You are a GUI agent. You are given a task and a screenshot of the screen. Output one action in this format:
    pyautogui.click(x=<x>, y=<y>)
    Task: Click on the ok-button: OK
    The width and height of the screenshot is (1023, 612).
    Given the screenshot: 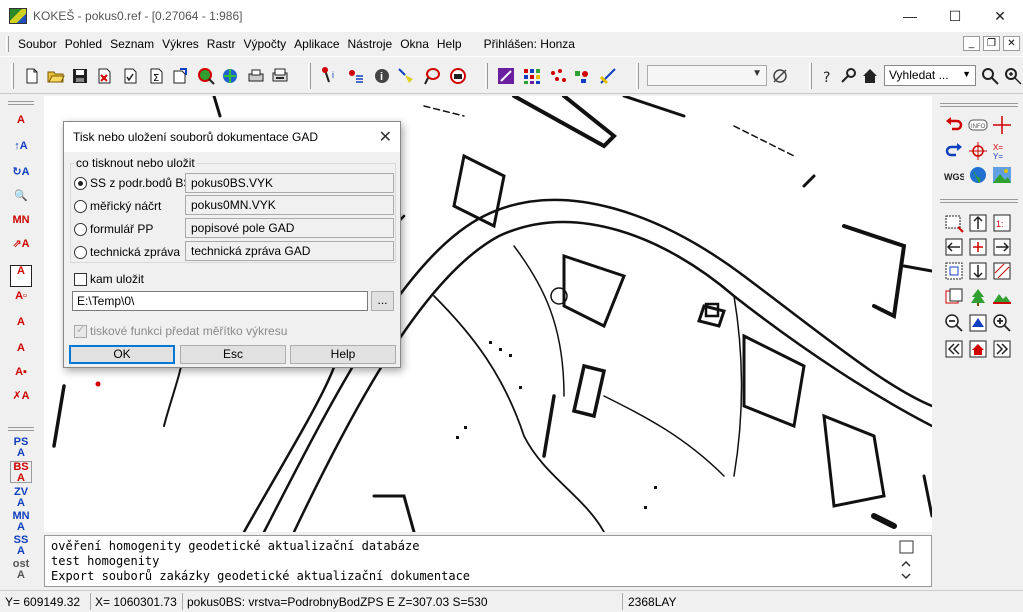 What is the action you would take?
    pyautogui.click(x=122, y=354)
    